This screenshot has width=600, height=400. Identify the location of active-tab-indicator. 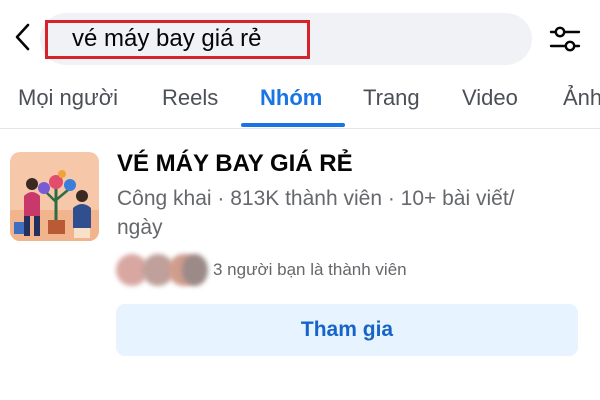
(293, 125).